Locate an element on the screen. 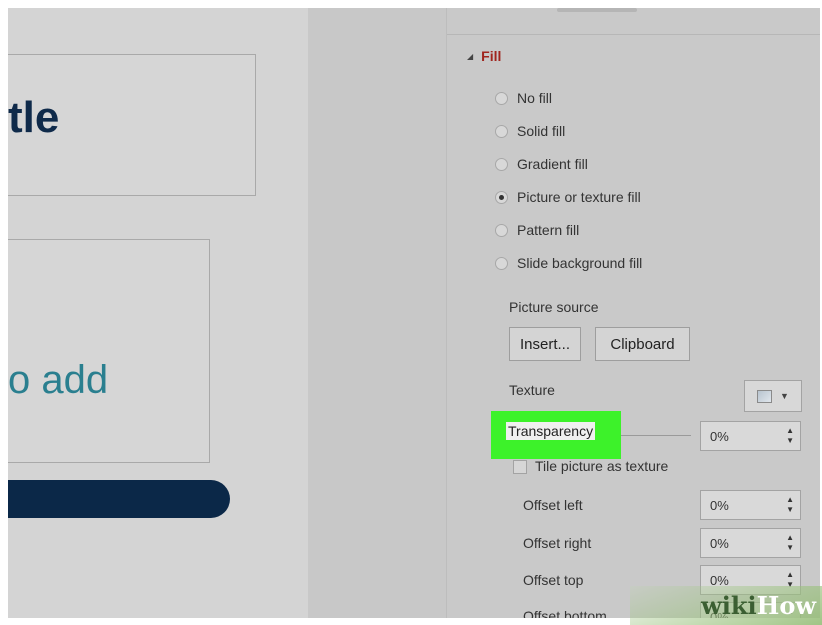 This screenshot has height=625, width=822. fill-option-pattern-fill: Pattern fill is located at coordinates (537, 230).